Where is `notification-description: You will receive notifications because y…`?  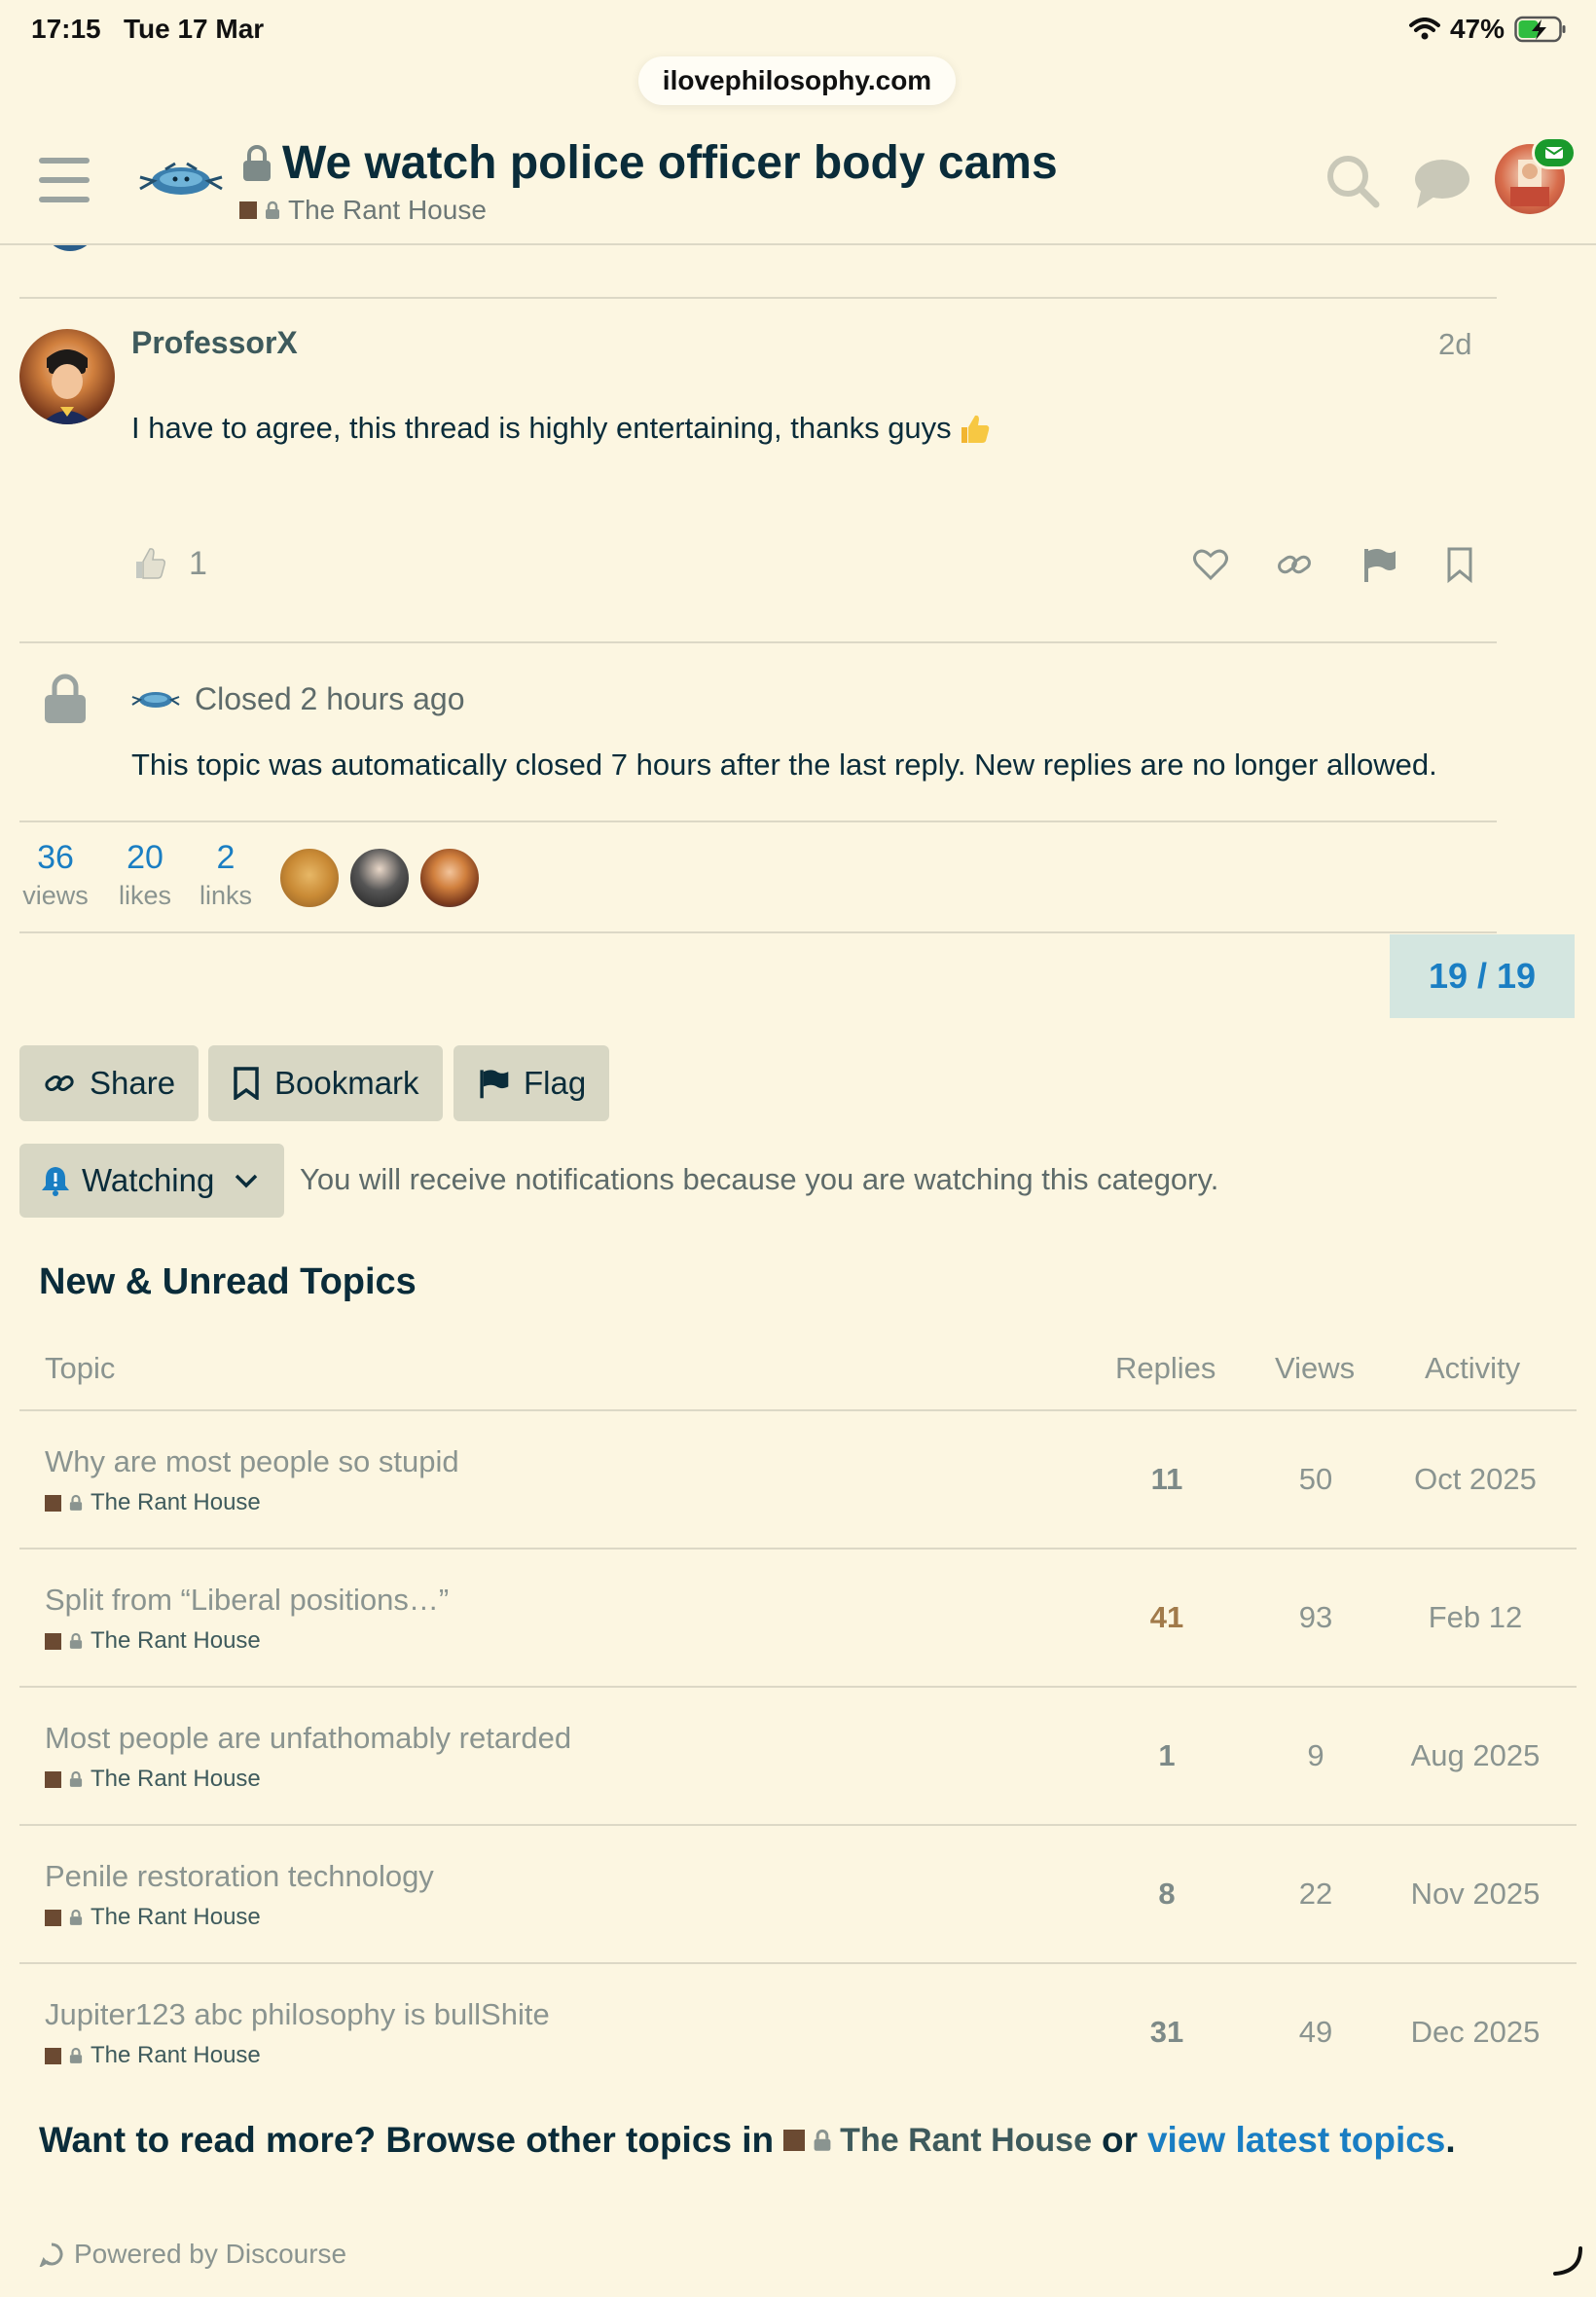 notification-description: You will receive notifications because y… is located at coordinates (760, 1179).